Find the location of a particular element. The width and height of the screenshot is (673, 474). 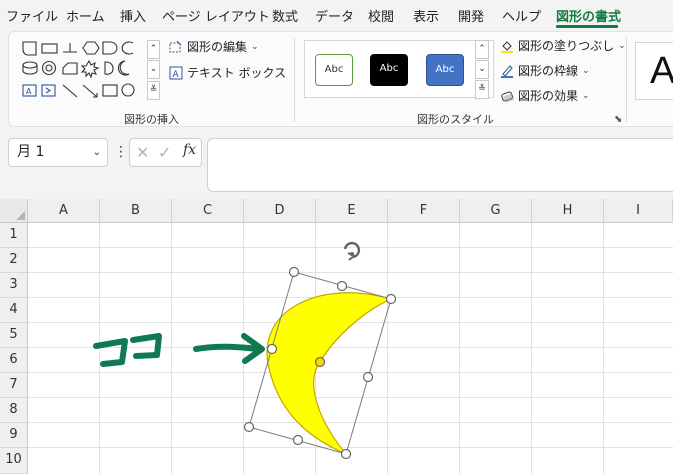

formula-buttons: ✕ ✓ fx is located at coordinates (165, 152).